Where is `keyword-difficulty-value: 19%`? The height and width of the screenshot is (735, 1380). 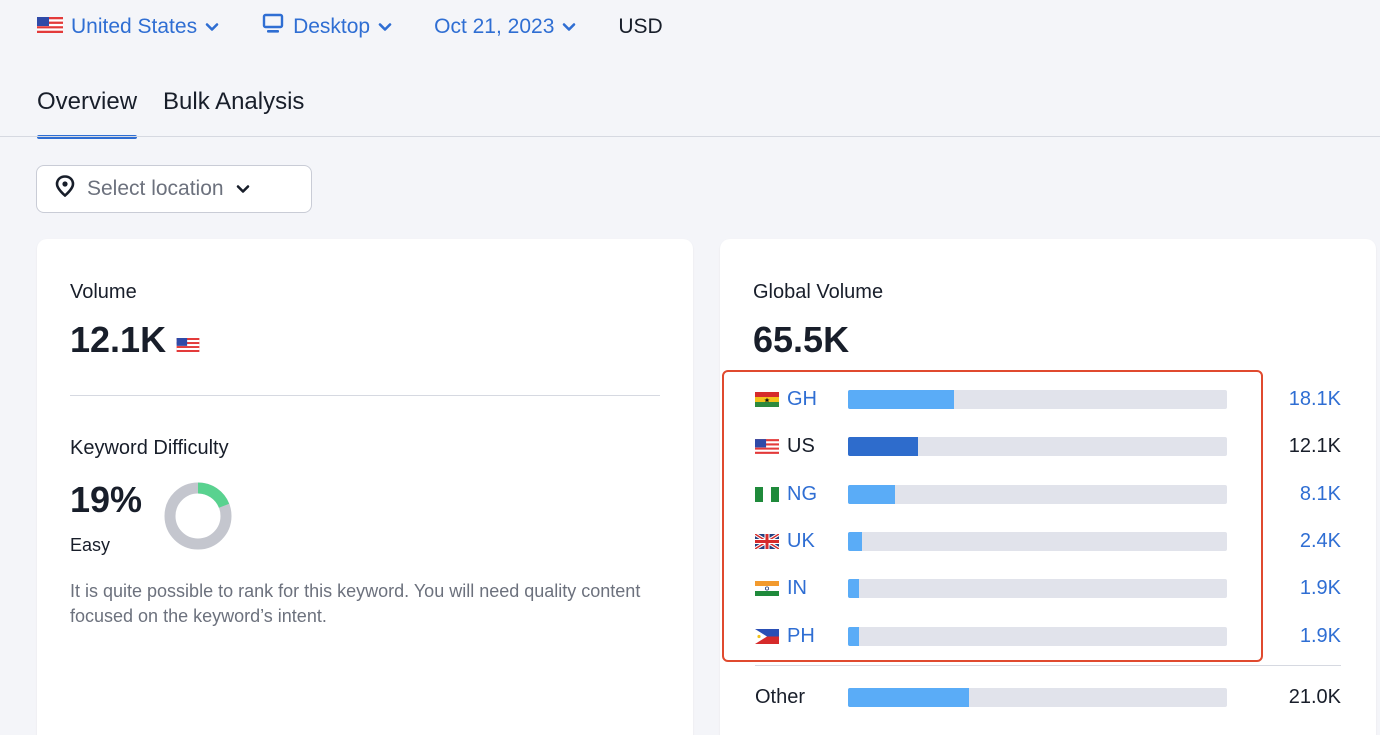 keyword-difficulty-value: 19% is located at coordinates (106, 499).